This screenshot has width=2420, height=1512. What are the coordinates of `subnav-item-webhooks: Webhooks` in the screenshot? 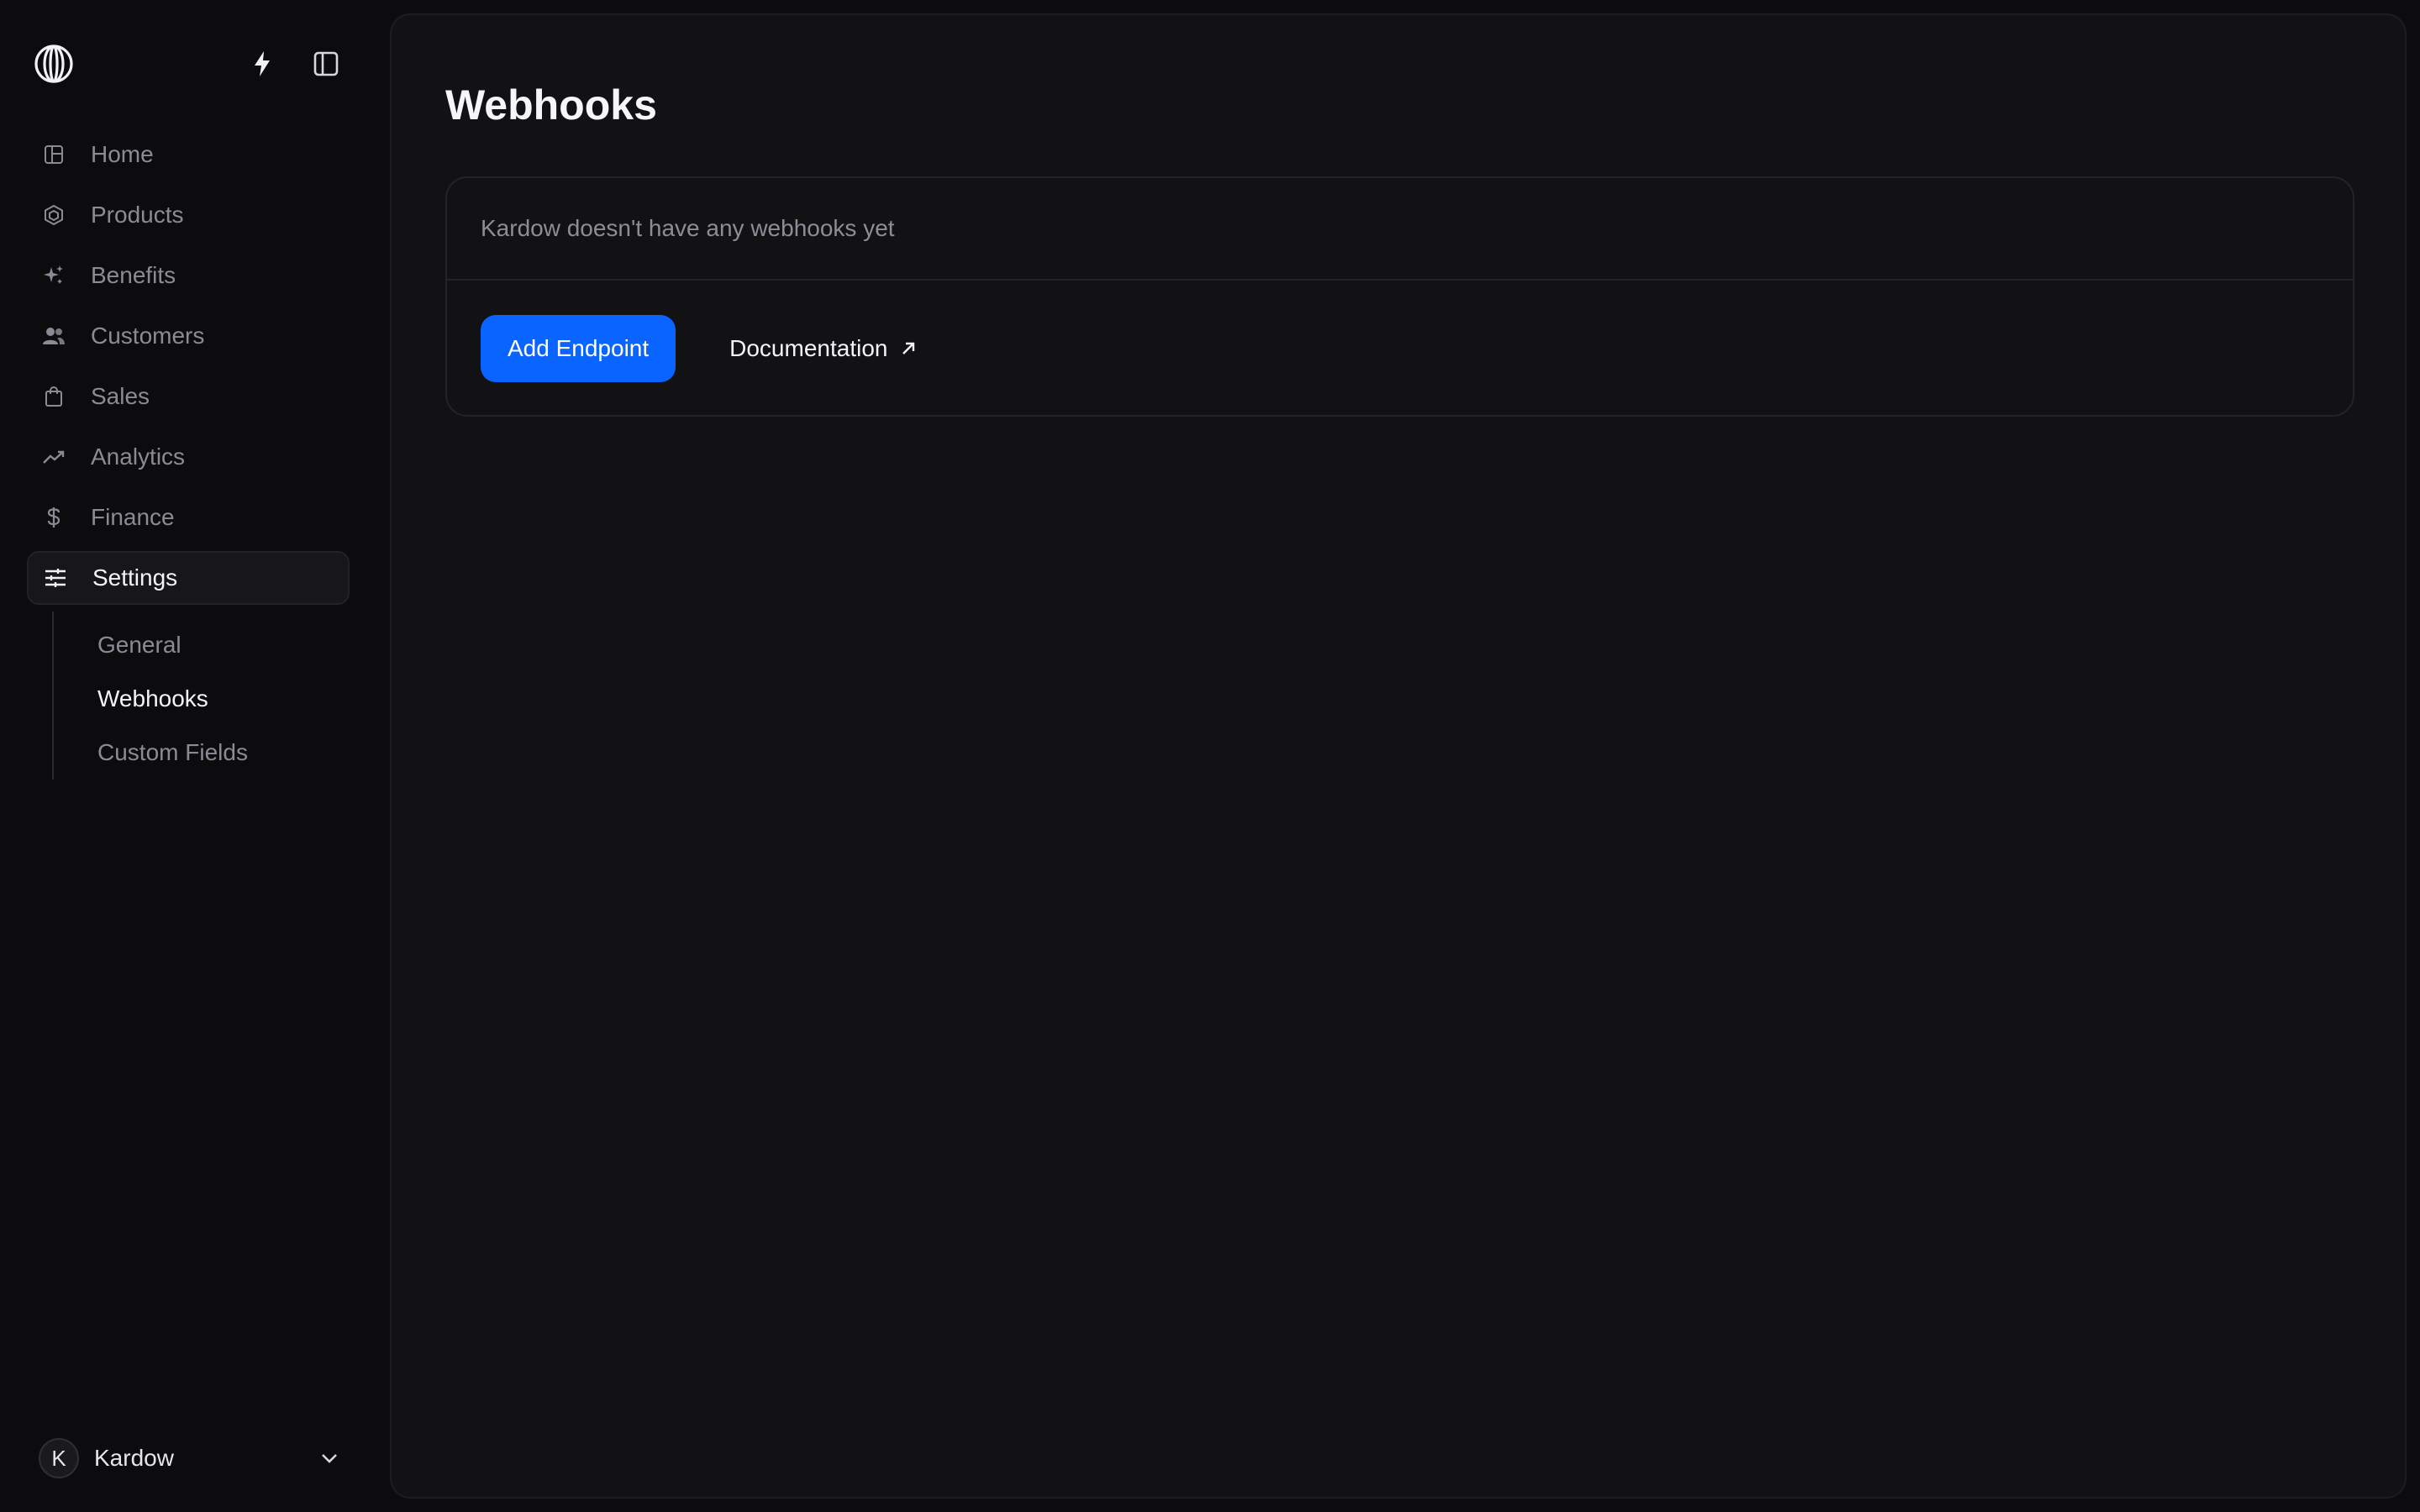 It's located at (196, 699).